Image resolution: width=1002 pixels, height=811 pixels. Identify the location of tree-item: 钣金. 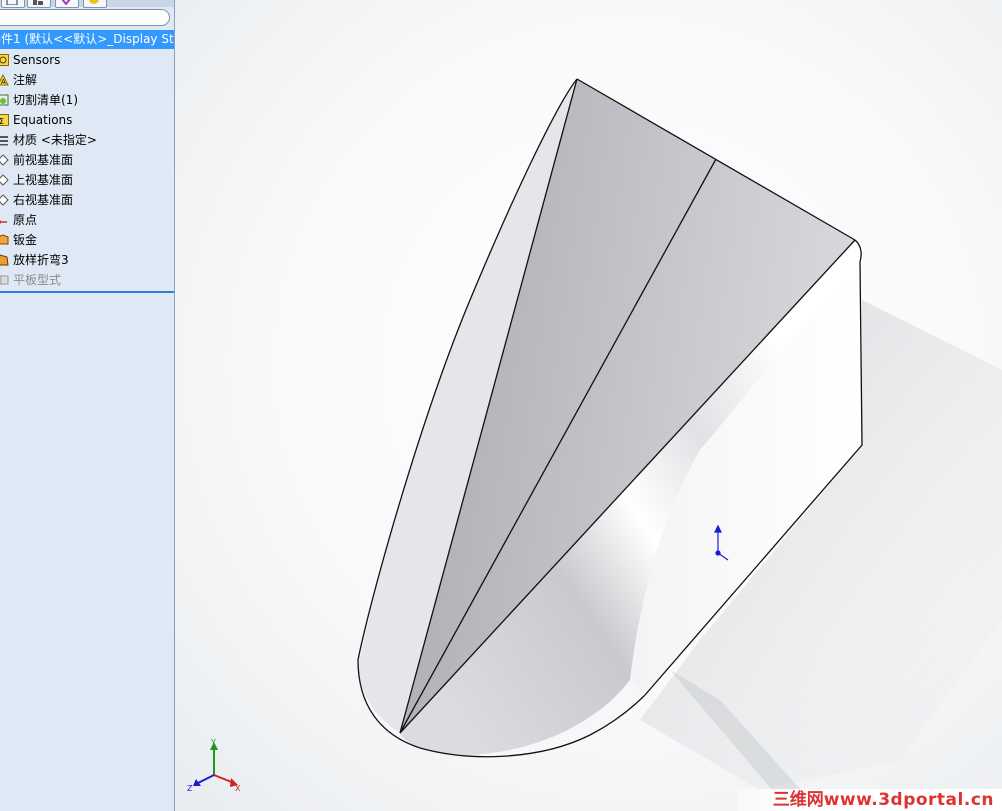
(87, 240).